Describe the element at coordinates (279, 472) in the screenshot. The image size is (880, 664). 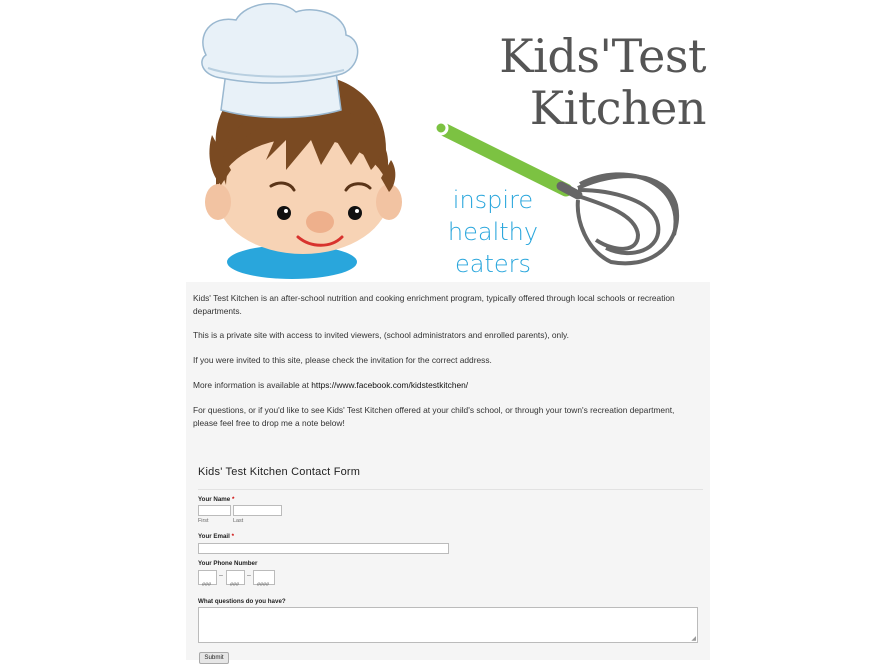
I see `contact-form-title: Kids' Test Kitchen Contact Form` at that location.